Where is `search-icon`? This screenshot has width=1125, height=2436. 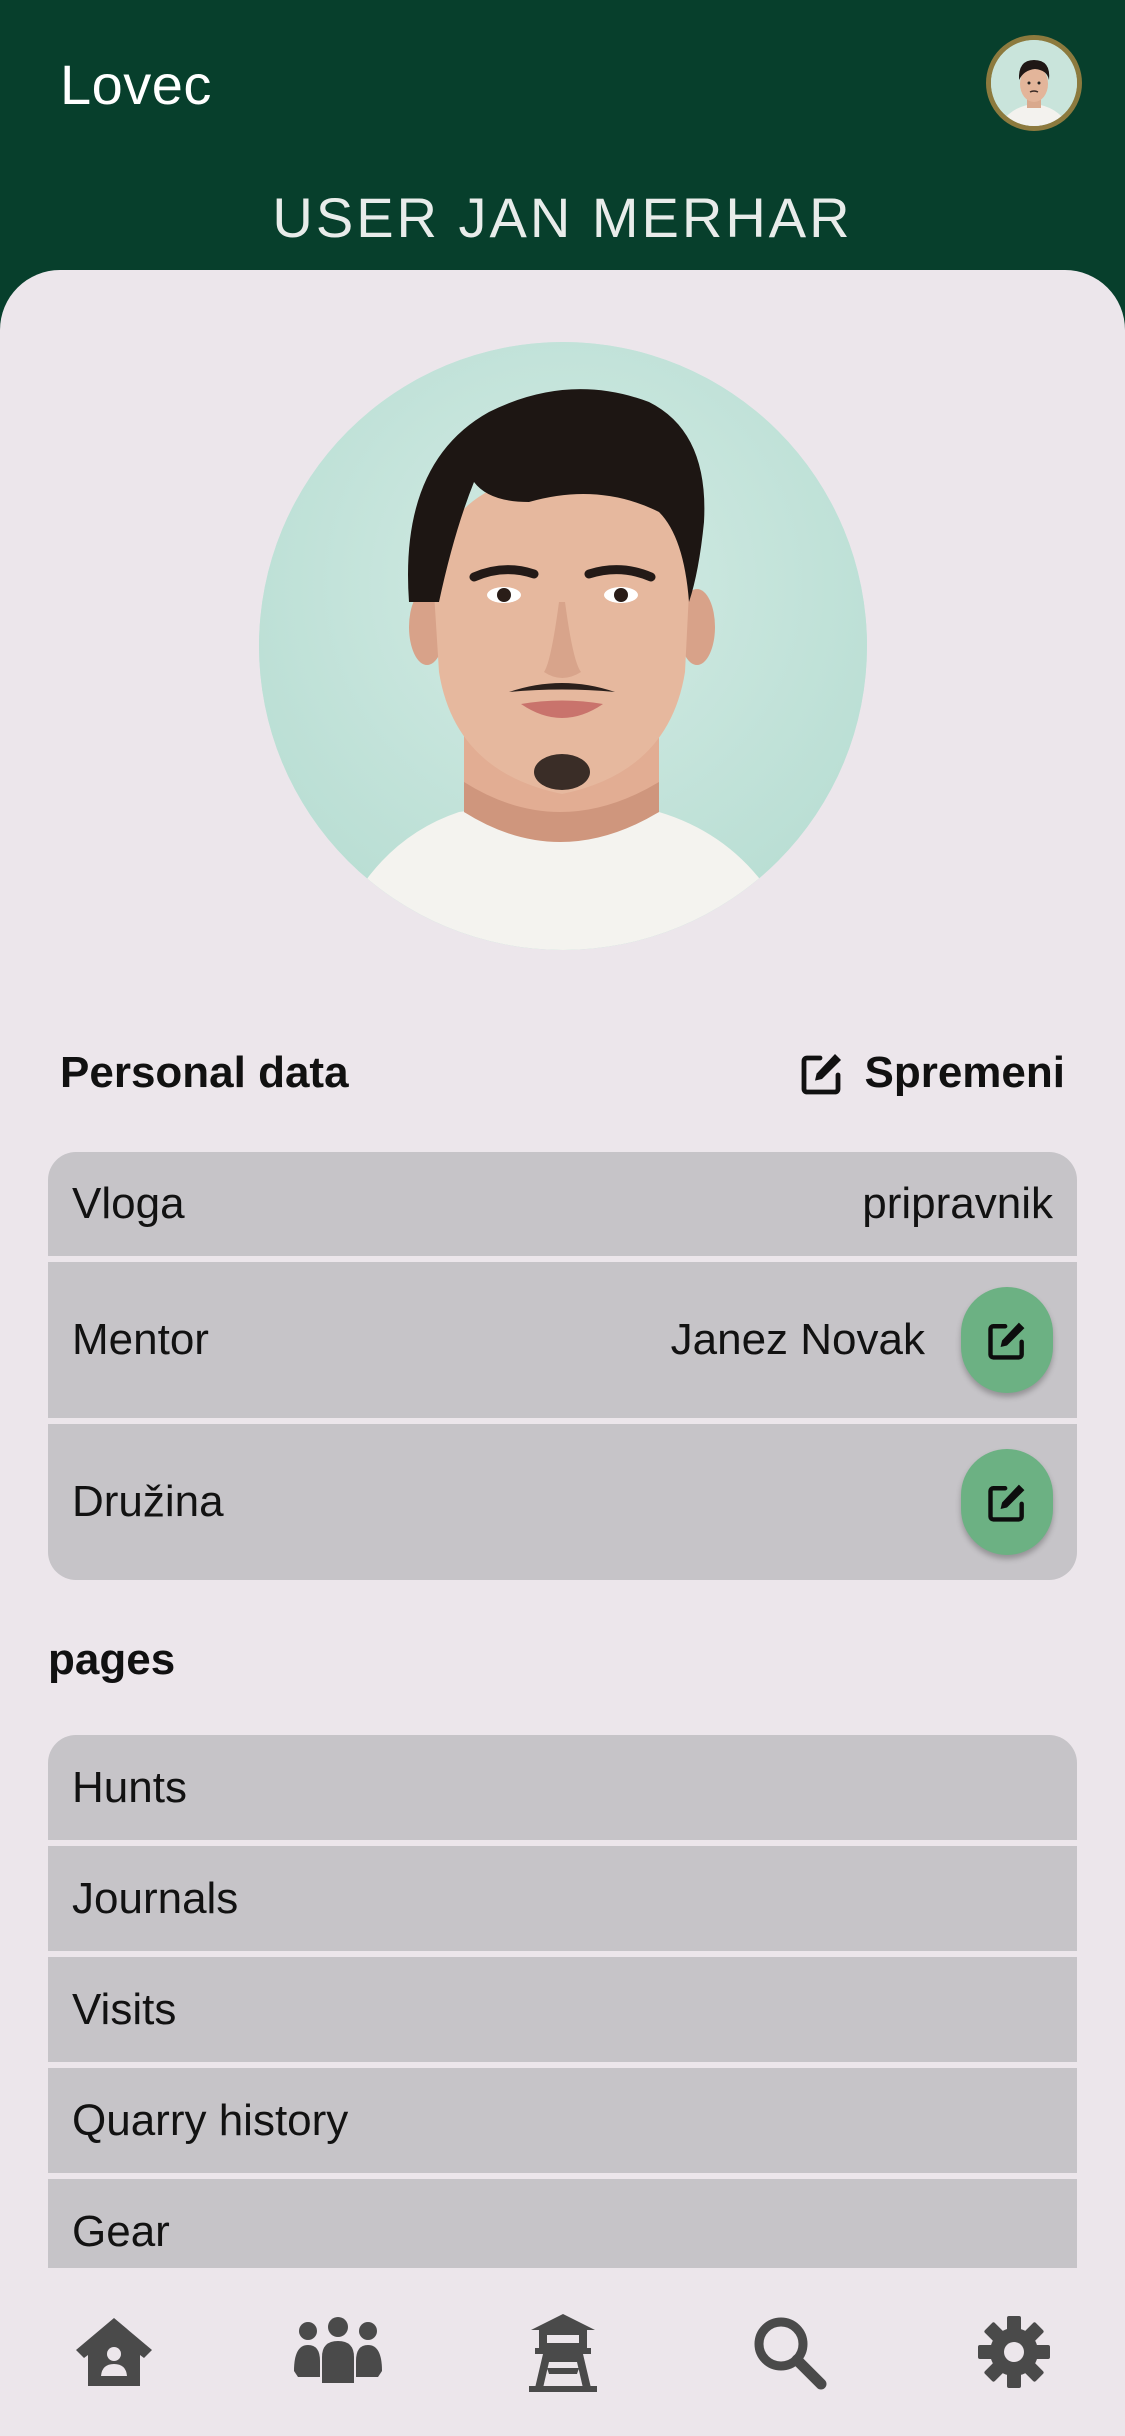 search-icon is located at coordinates (790, 2353).